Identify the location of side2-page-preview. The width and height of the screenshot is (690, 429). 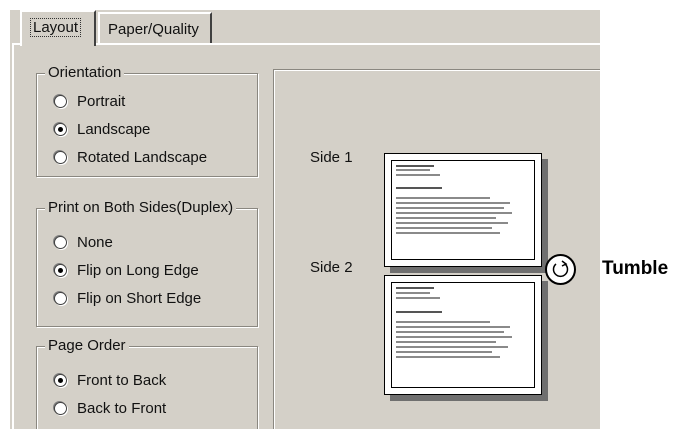
(463, 335).